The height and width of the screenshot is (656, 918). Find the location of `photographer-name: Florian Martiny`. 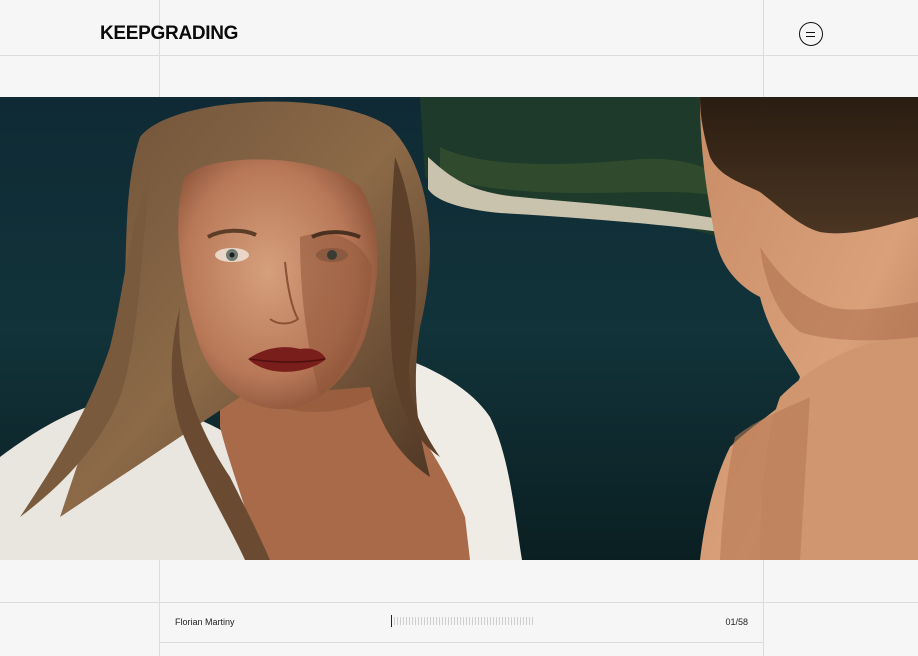

photographer-name: Florian Martiny is located at coordinates (205, 622).